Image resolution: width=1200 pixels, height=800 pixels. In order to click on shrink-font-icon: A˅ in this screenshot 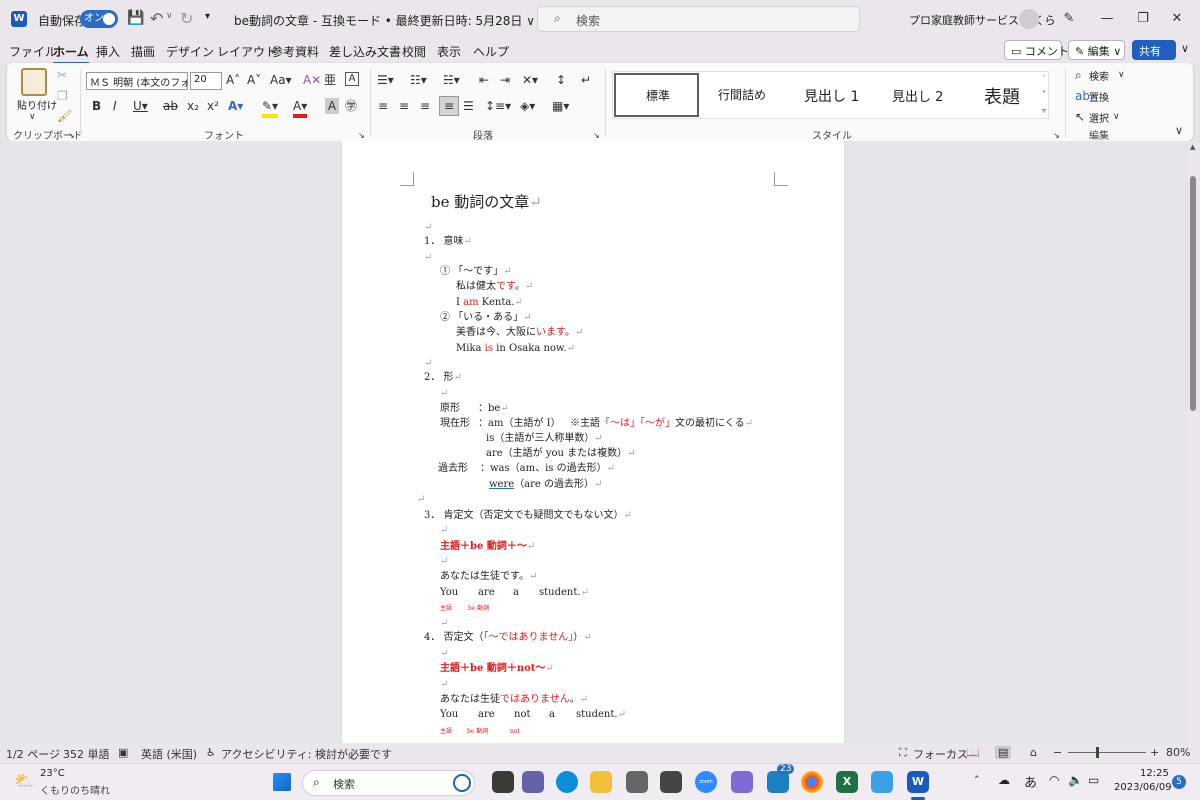, I will do `click(254, 80)`.